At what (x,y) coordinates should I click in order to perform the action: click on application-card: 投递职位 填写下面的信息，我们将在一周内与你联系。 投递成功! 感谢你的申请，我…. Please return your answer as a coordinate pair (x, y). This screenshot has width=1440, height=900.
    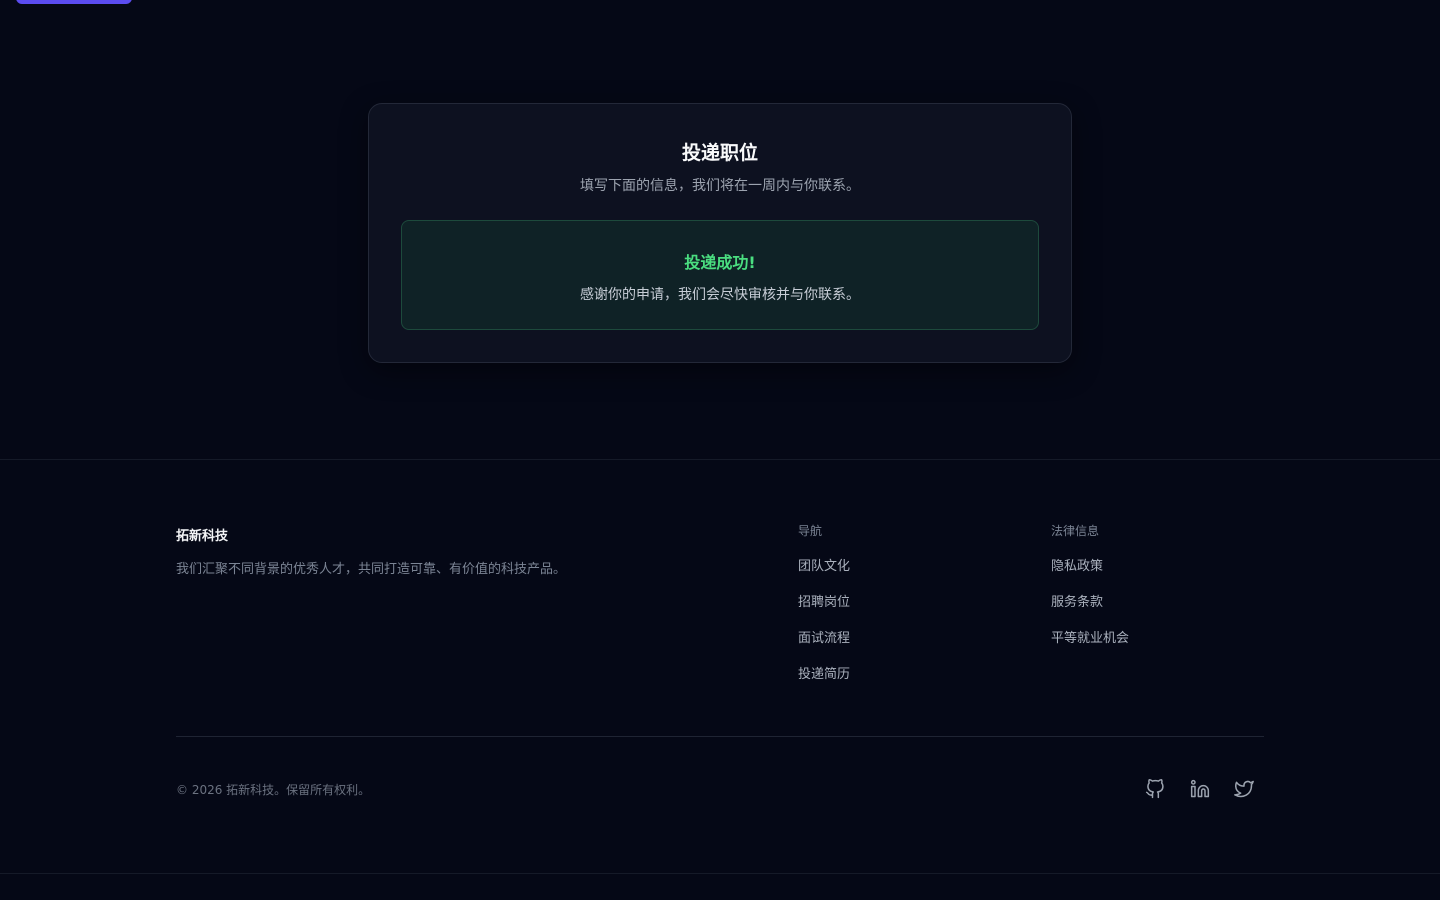
    Looking at the image, I should click on (720, 233).